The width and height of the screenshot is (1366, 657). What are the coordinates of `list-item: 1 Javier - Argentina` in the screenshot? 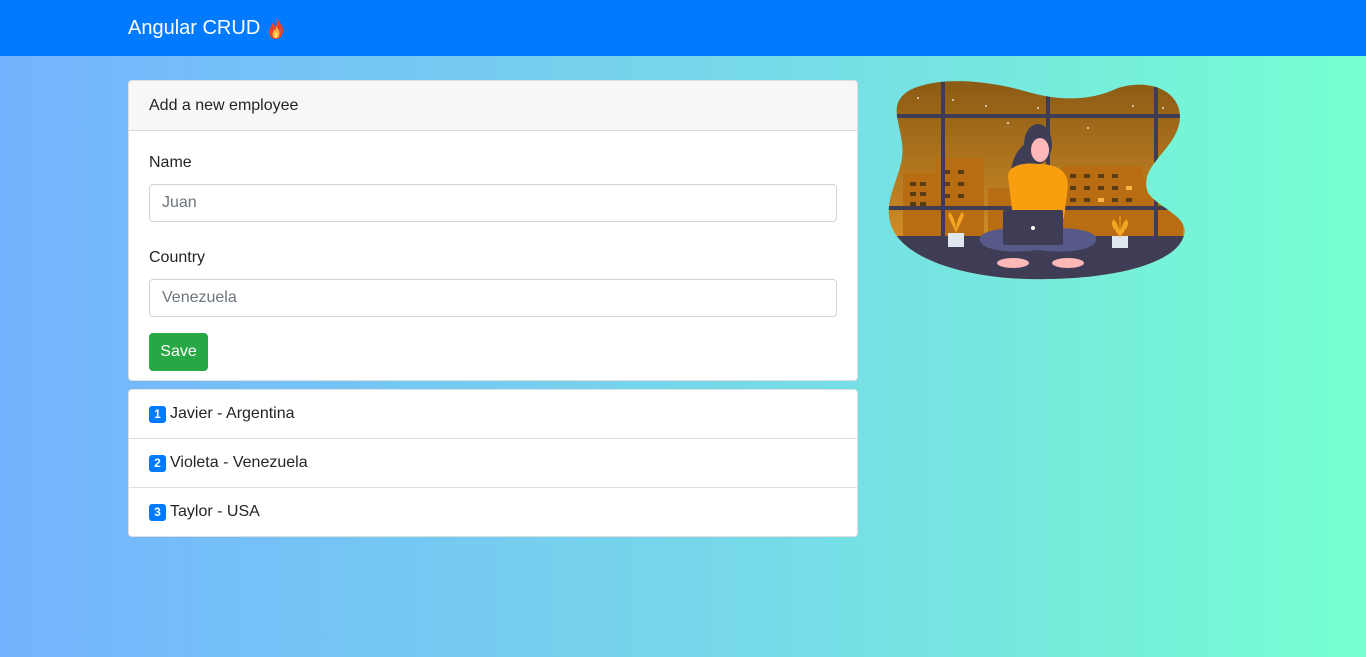 It's located at (493, 414).